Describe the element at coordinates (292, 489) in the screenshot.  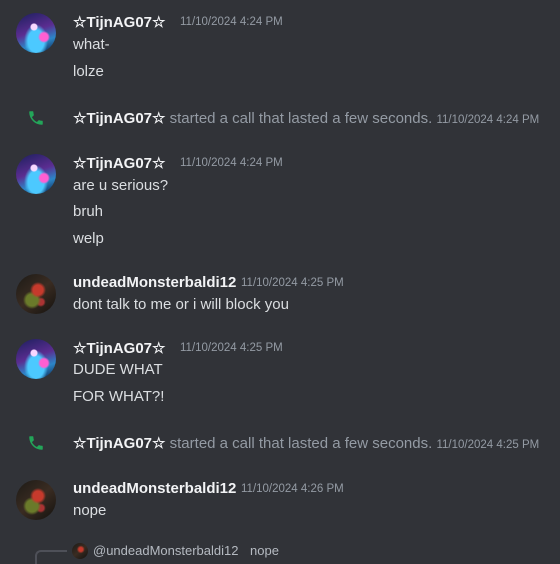
I see `message-timestamp: 11/10/2024 4:26 PM` at that location.